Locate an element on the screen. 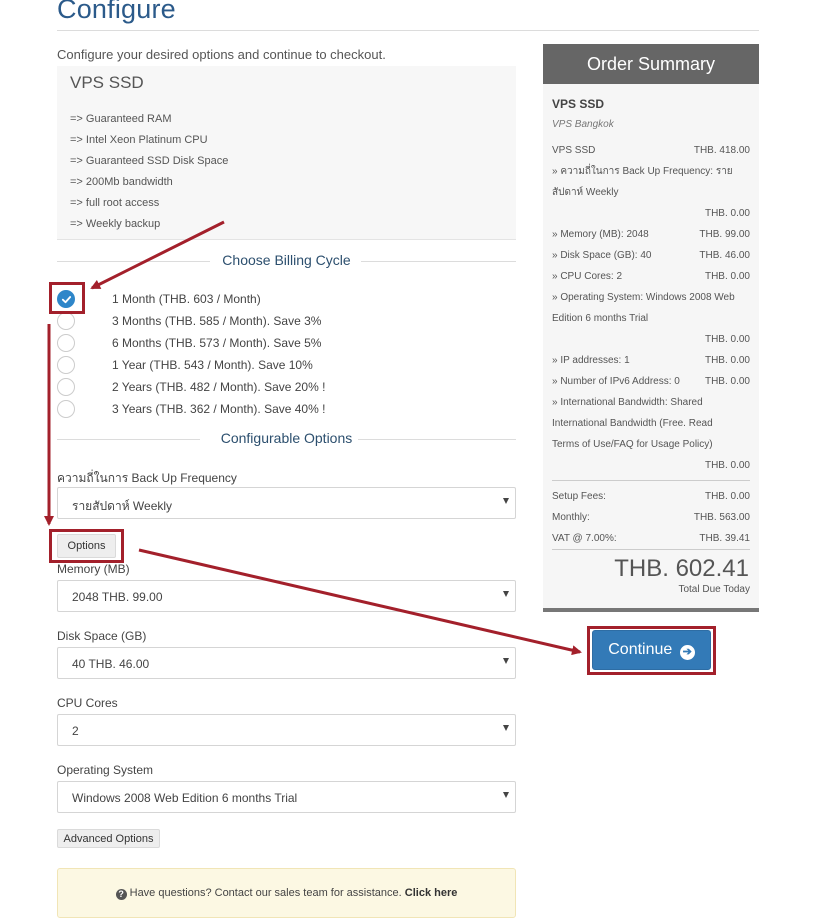 This screenshot has width=823, height=923. annotation-box-billing is located at coordinates (67, 298).